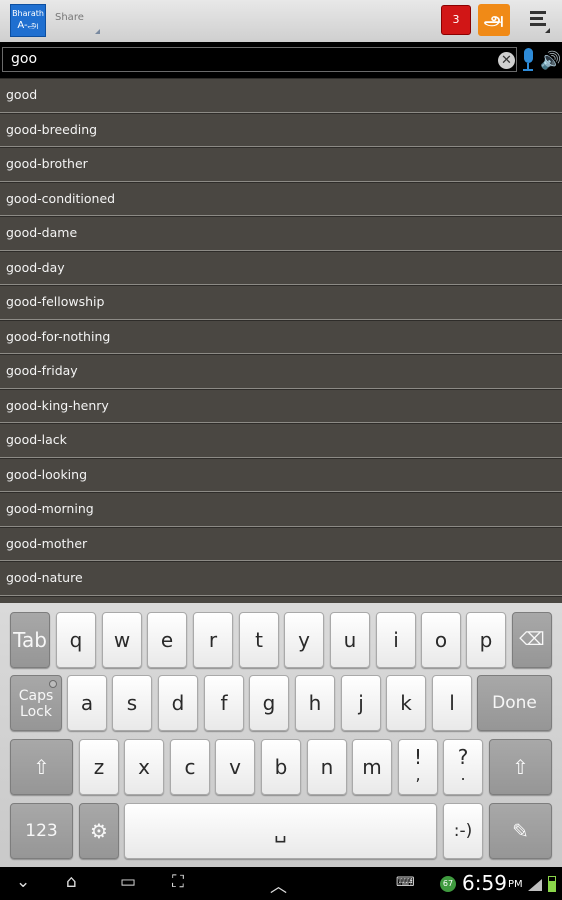 The height and width of the screenshot is (900, 562). Describe the element at coordinates (41, 831) in the screenshot. I see `numbers-key: 123` at that location.